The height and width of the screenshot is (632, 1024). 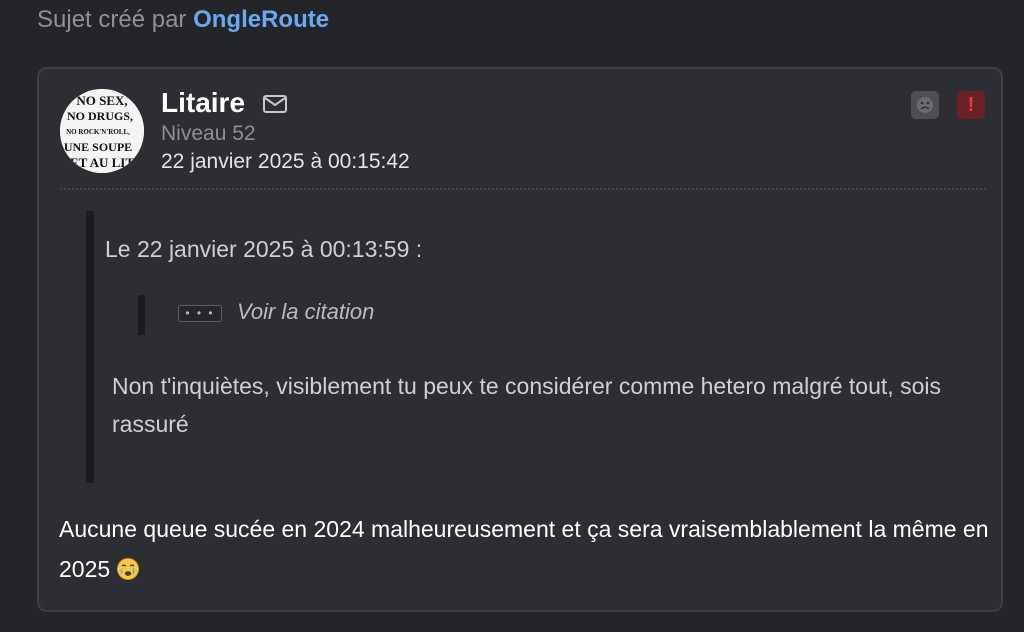 I want to click on topic-author-link: OngleRoute, so click(x=261, y=19).